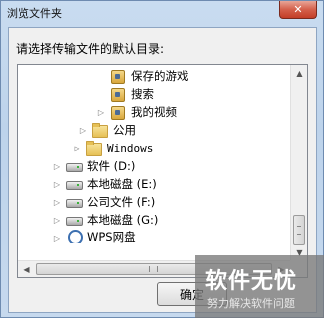  I want to click on vertical-scroll-thumb, so click(299, 230).